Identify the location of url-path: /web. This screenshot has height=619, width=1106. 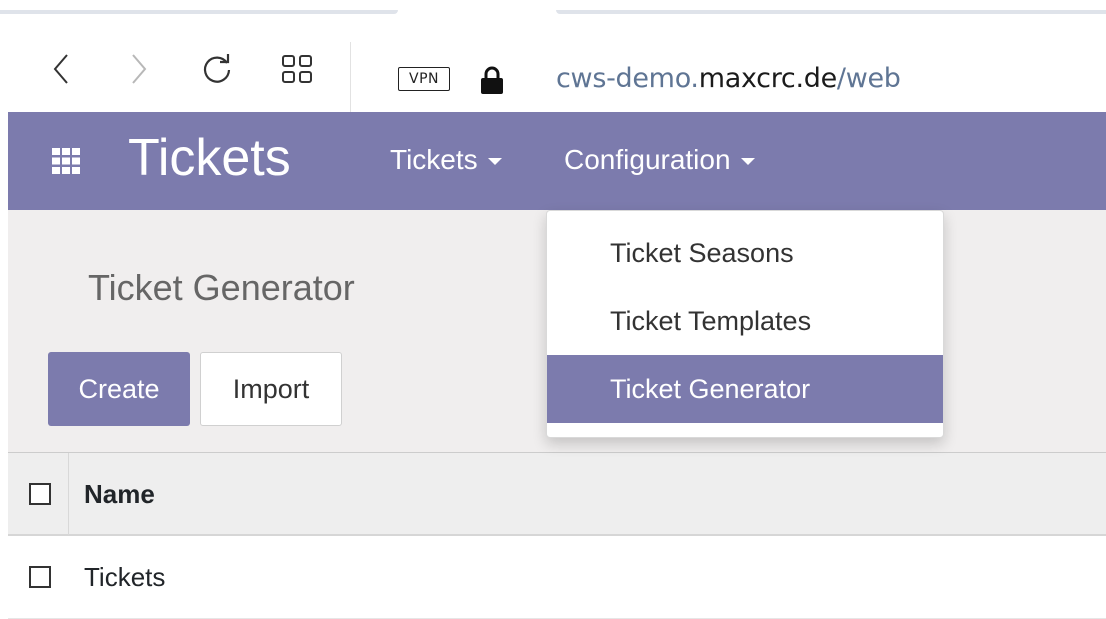
(868, 78).